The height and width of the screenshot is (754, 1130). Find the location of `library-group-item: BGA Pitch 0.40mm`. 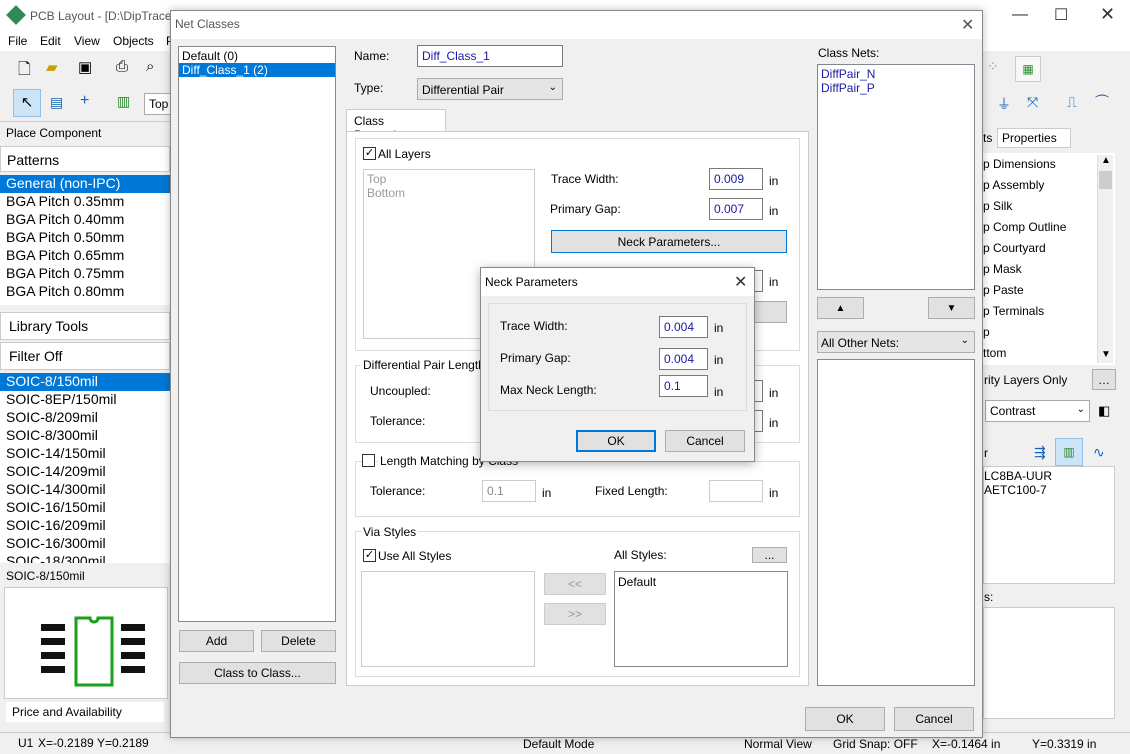

library-group-item: BGA Pitch 0.40mm is located at coordinates (85, 220).